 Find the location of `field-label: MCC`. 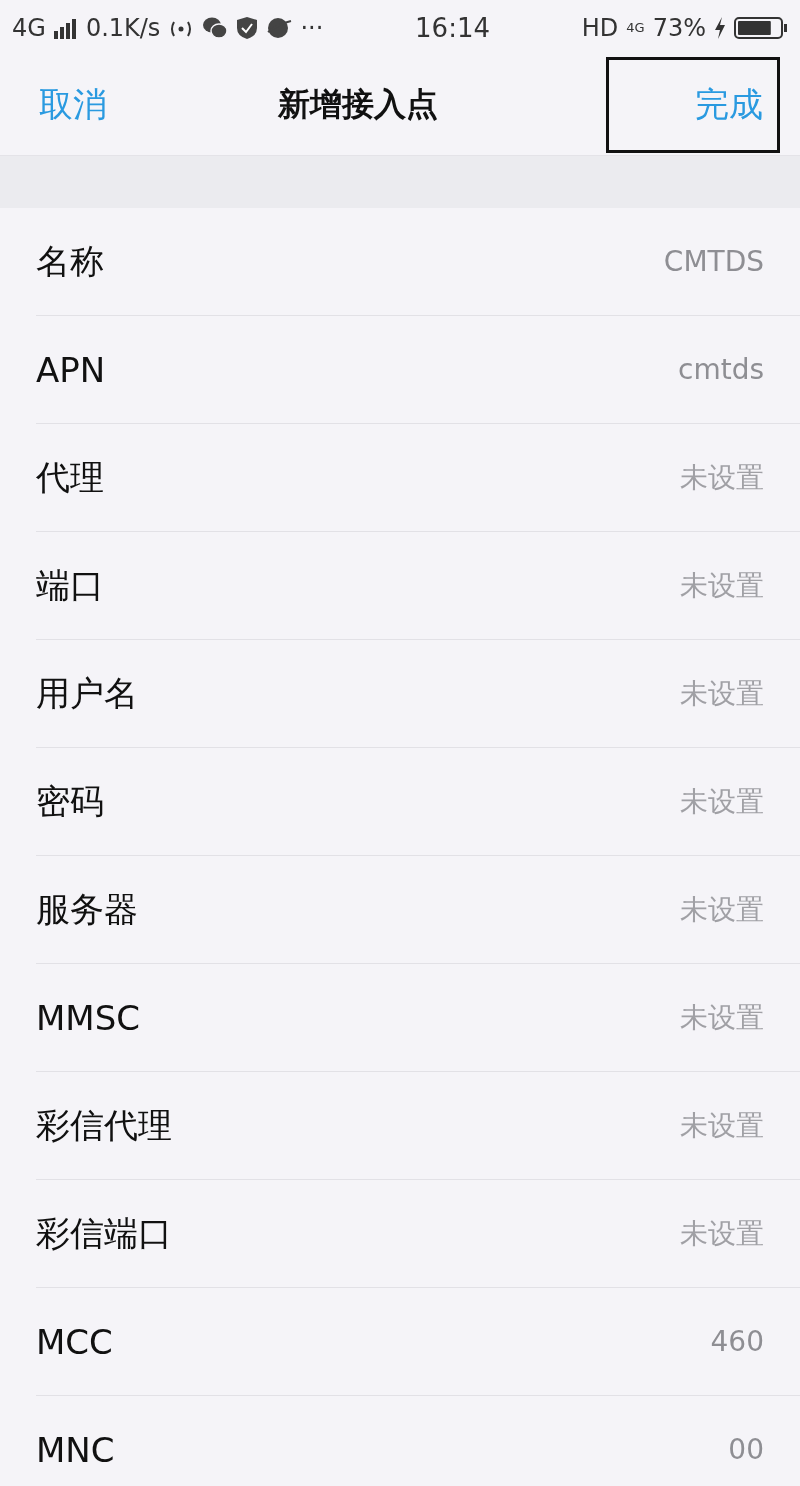

field-label: MCC is located at coordinates (74, 1341).